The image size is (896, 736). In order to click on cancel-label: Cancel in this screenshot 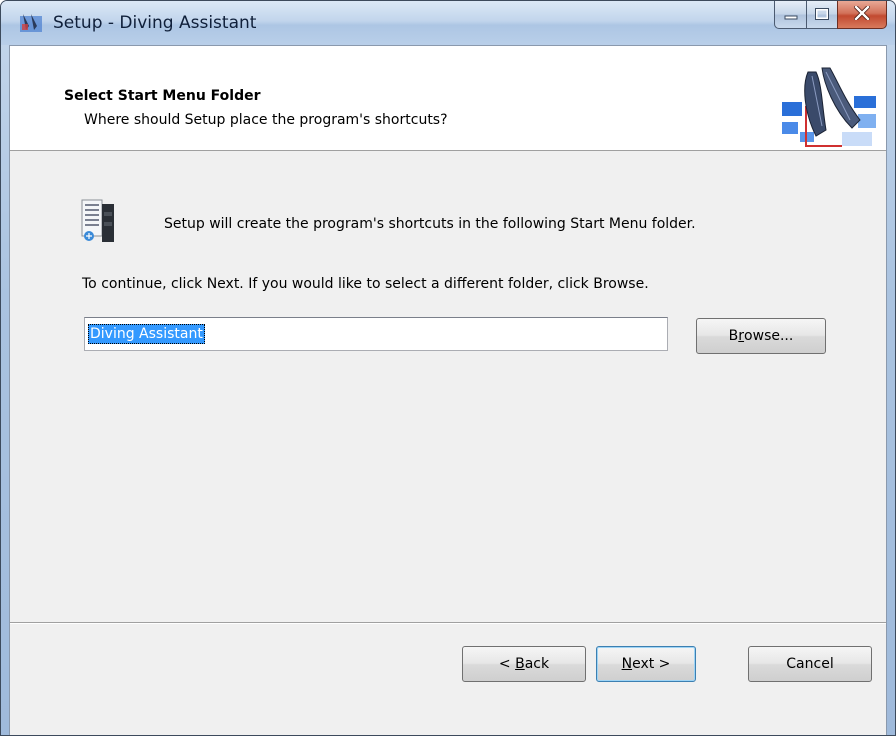, I will do `click(810, 664)`.